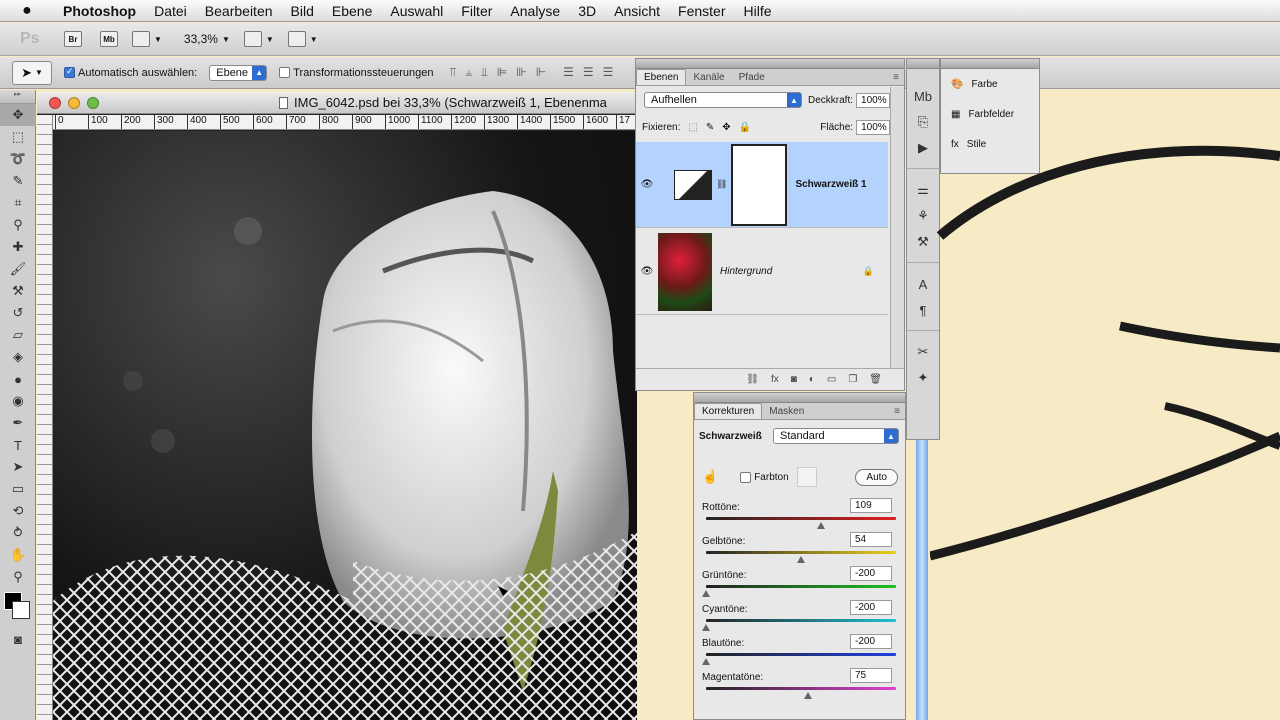 This screenshot has width=1280, height=720. What do you see at coordinates (752, 77) in the screenshot?
I see `tab-pfade: Pfade` at bounding box center [752, 77].